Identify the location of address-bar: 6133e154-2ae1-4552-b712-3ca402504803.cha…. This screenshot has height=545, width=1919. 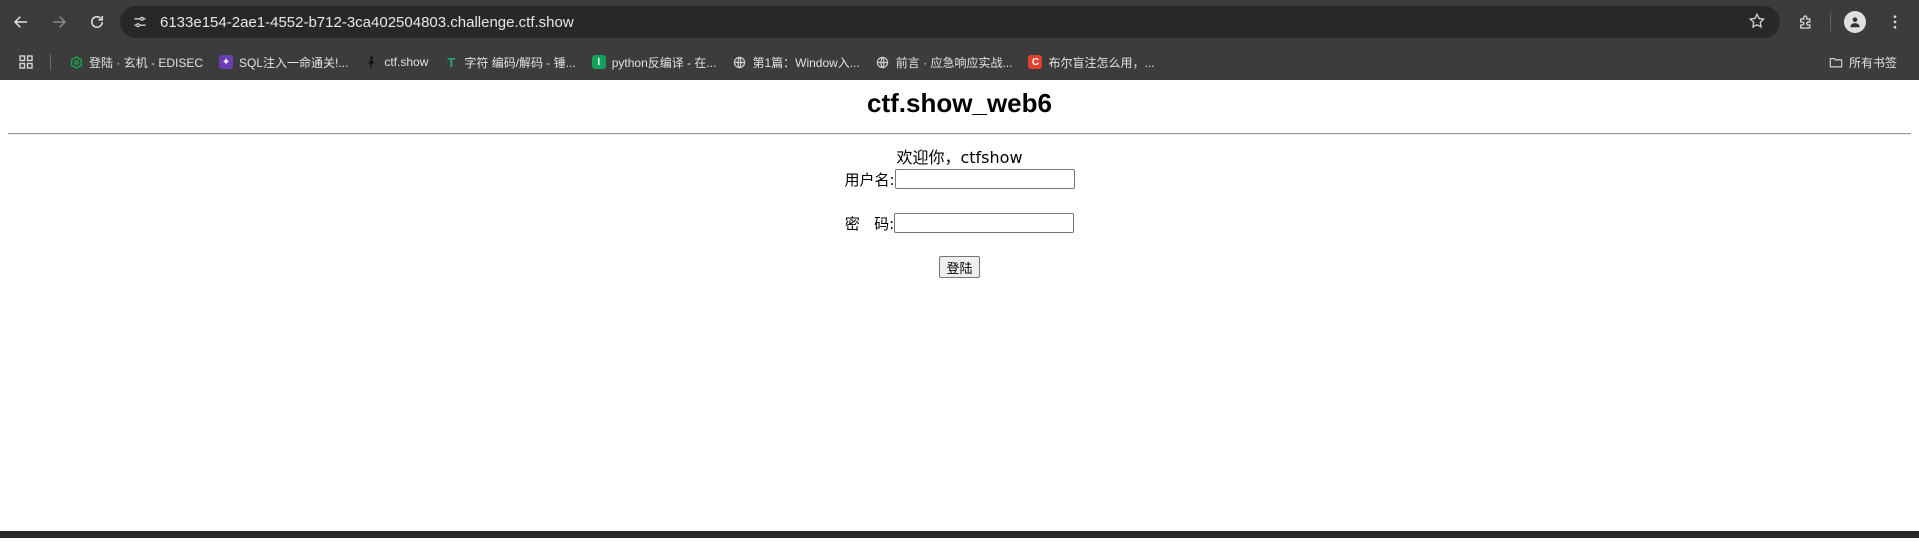
(950, 22).